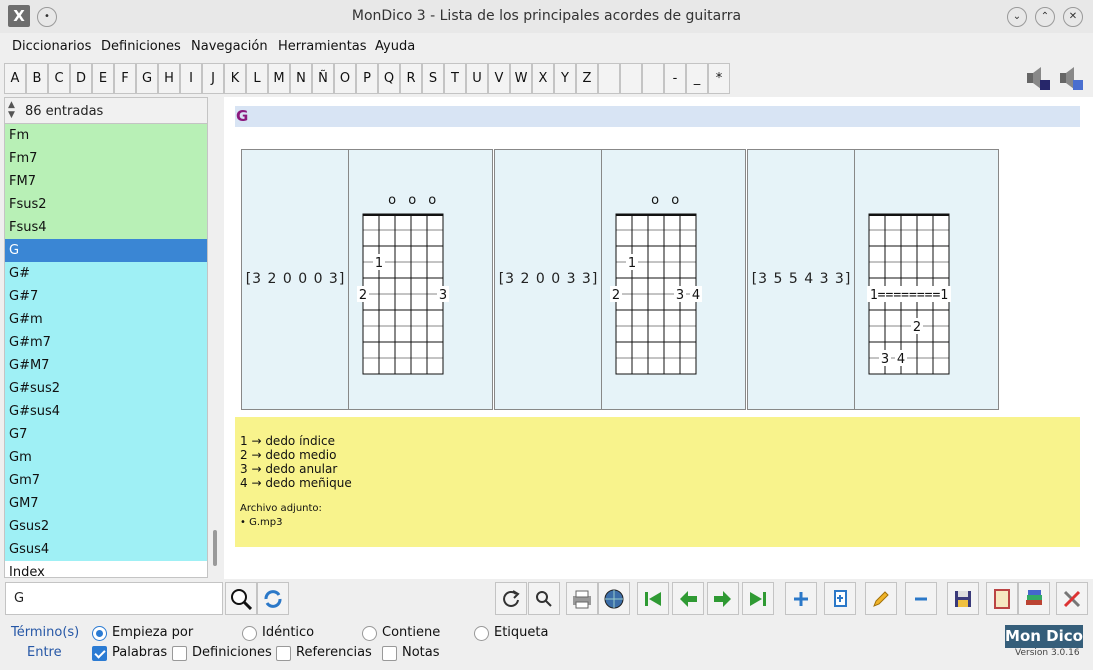  What do you see at coordinates (1038, 78) in the screenshot?
I see `sound-save-icon` at bounding box center [1038, 78].